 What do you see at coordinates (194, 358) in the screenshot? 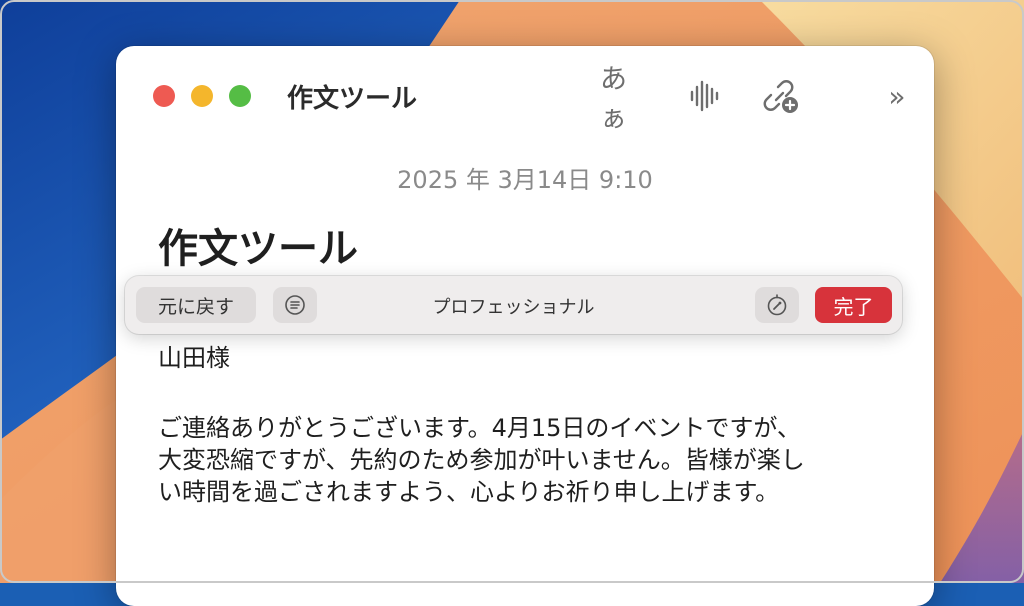
I see `salutation: 山田様` at bounding box center [194, 358].